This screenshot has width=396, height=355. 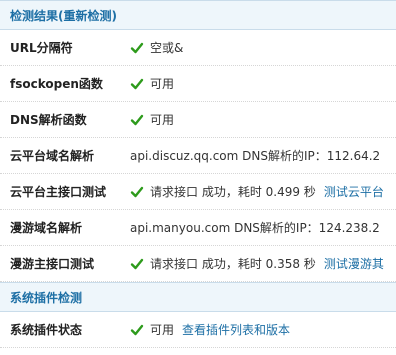 What do you see at coordinates (236, 329) in the screenshot?
I see `view-plugins-link: 查看插件列表和版本` at bounding box center [236, 329].